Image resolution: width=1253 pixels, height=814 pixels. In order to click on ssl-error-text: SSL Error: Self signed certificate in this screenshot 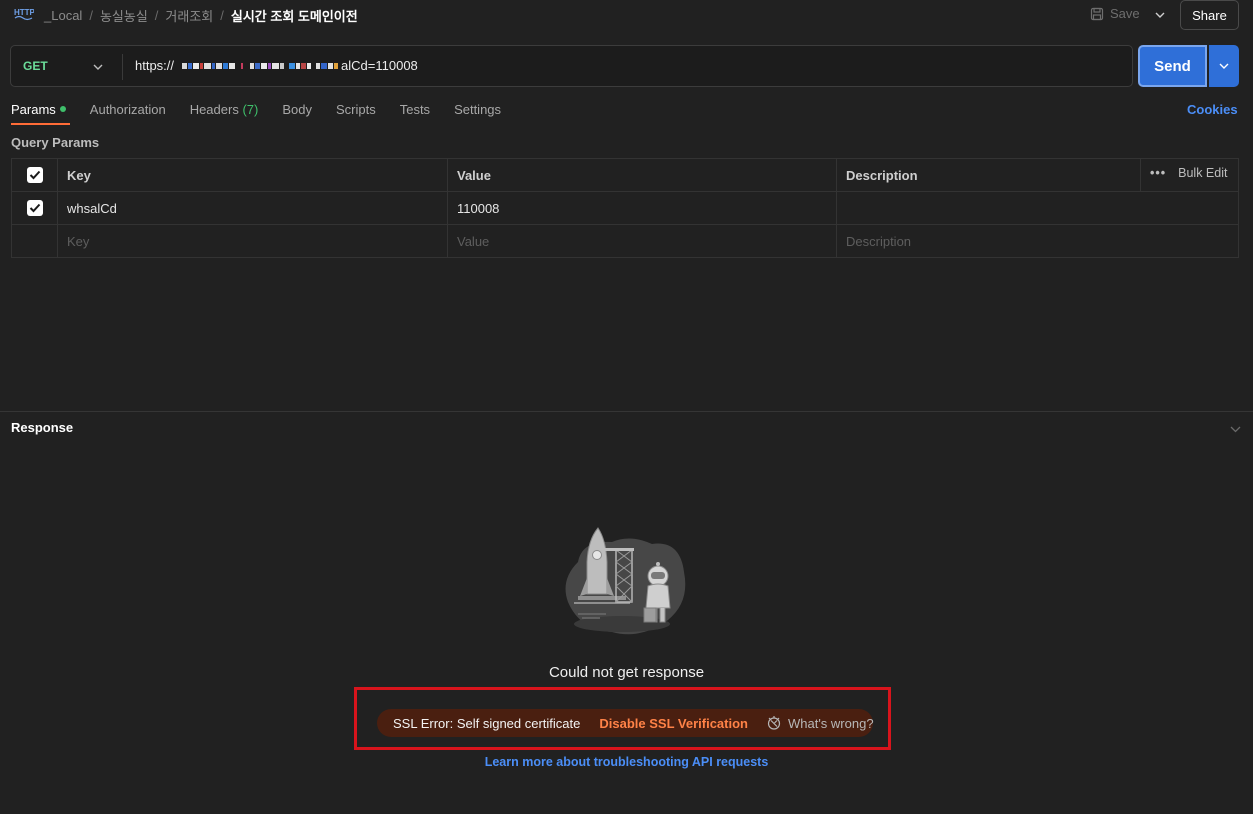, I will do `click(487, 723)`.